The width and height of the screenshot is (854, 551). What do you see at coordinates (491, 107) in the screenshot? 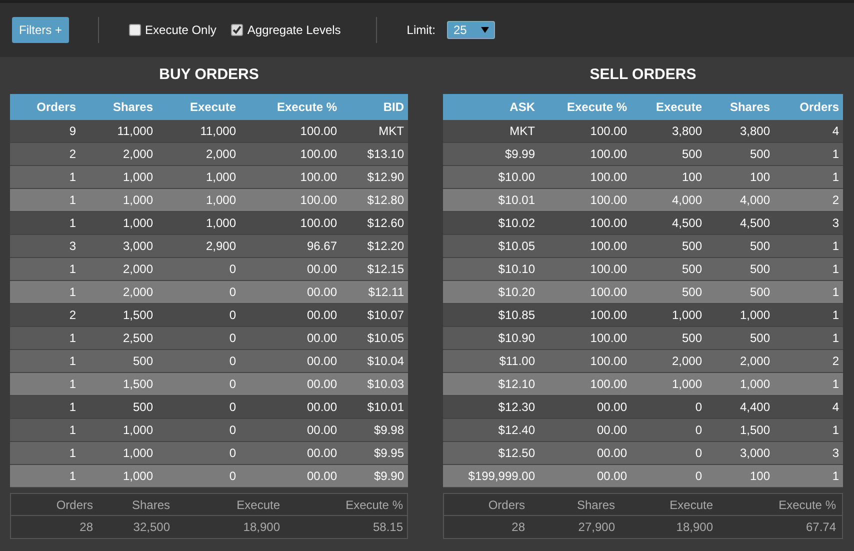
I see `column-header: ASK` at bounding box center [491, 107].